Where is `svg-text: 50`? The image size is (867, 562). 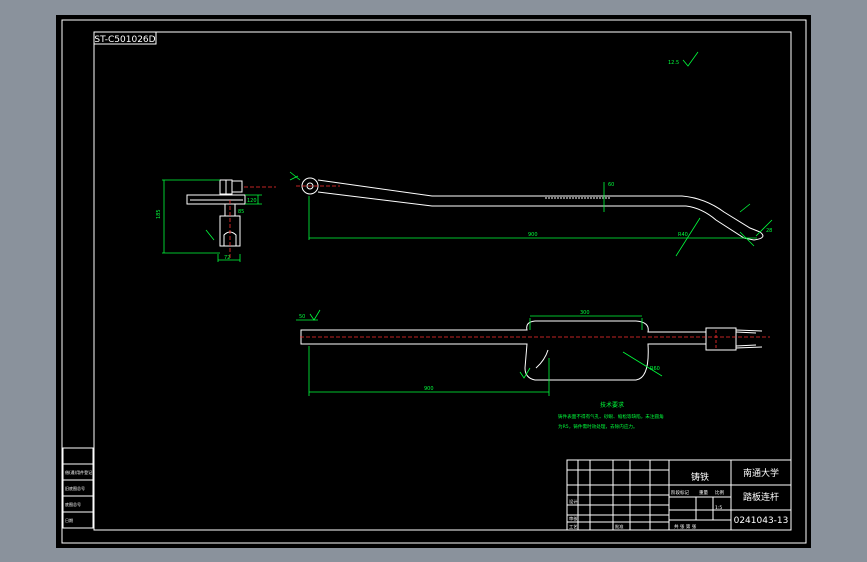 svg-text: 50 is located at coordinates (302, 317).